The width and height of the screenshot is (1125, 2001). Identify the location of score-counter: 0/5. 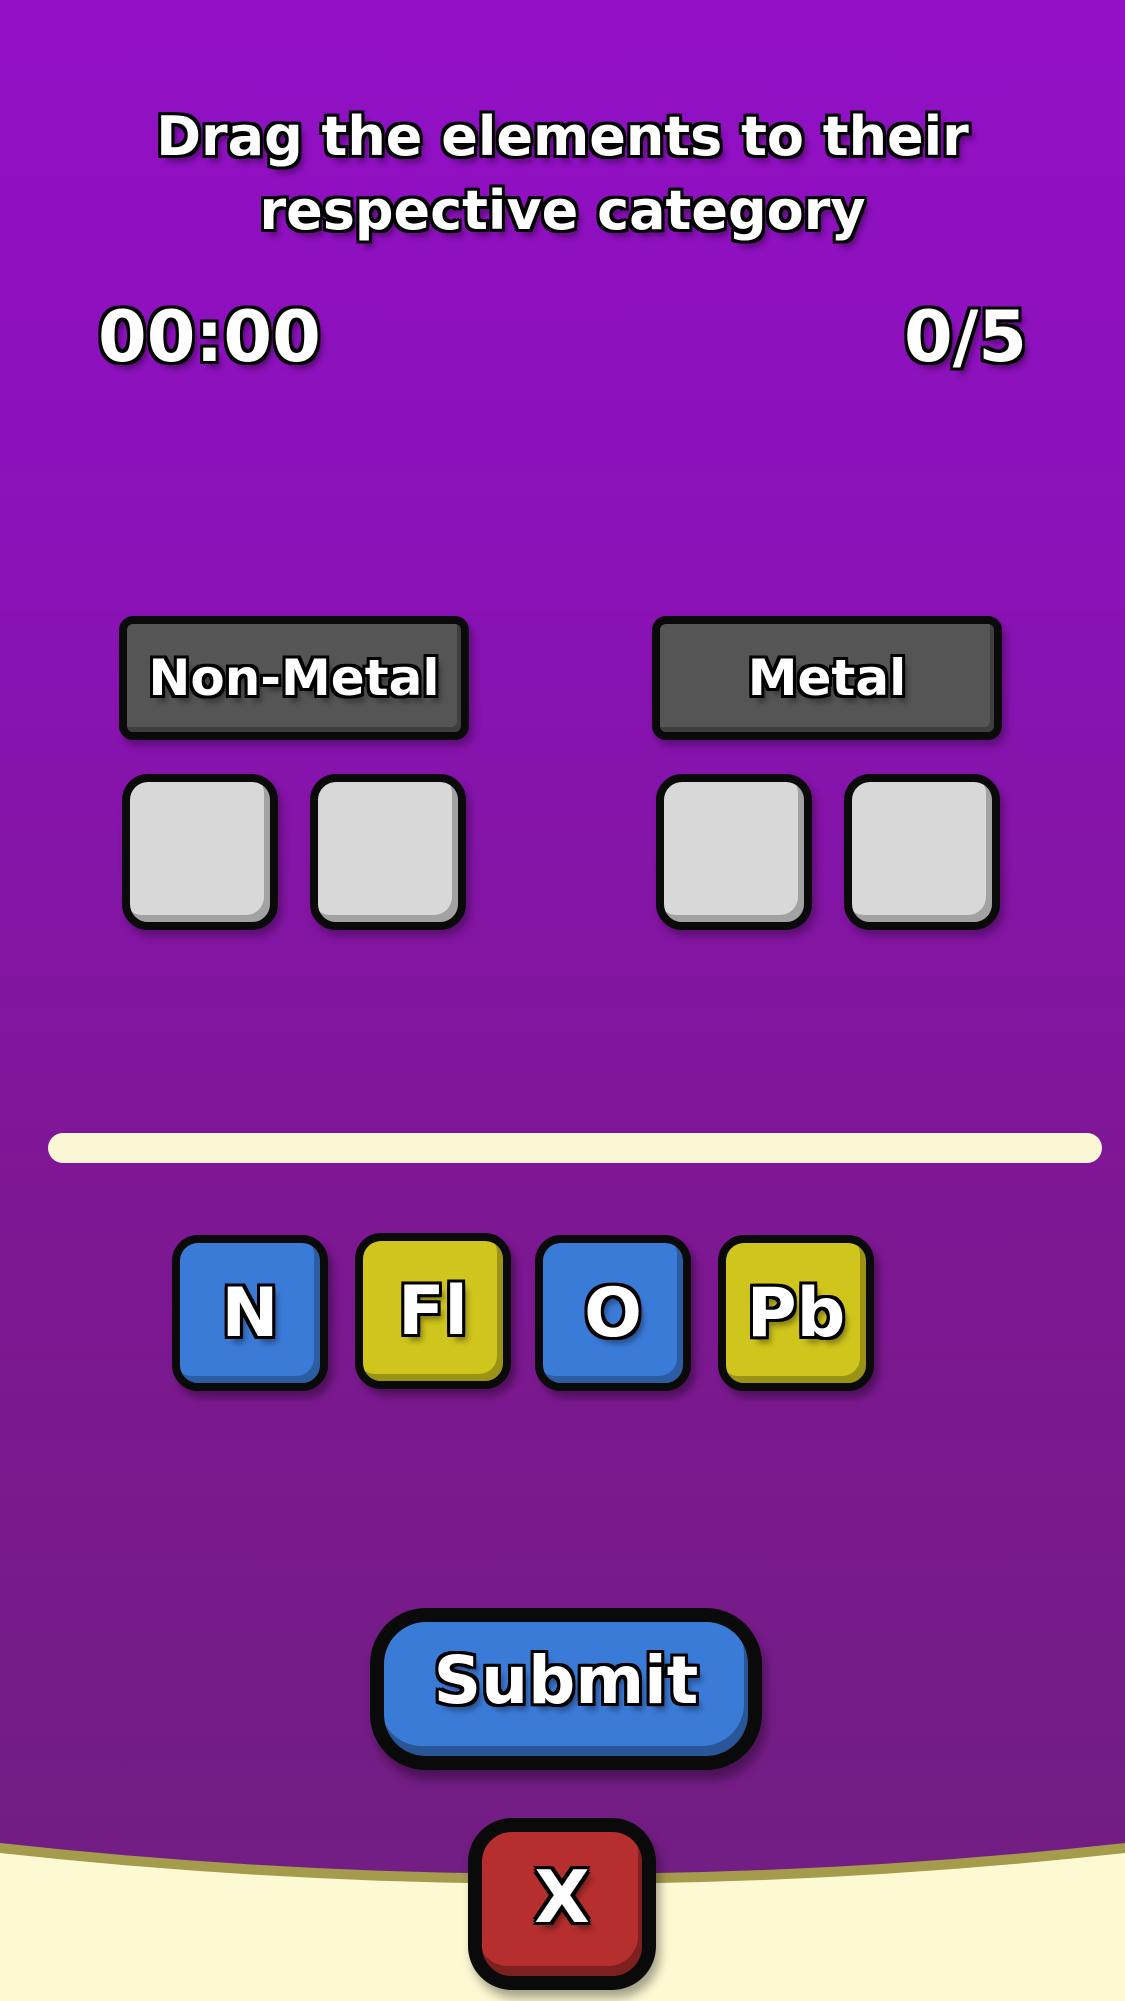
(965, 337).